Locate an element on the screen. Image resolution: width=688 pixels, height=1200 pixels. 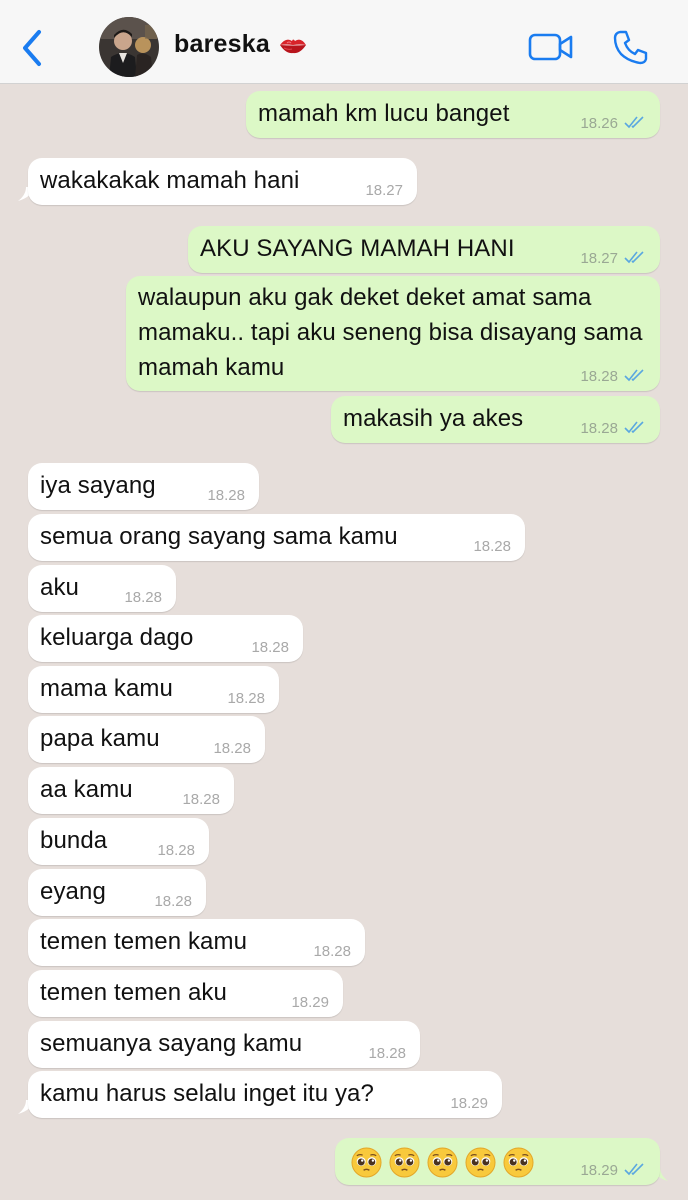
message-bubble-incoming: temen temen aku 18.29 is located at coordinates (185, 993).